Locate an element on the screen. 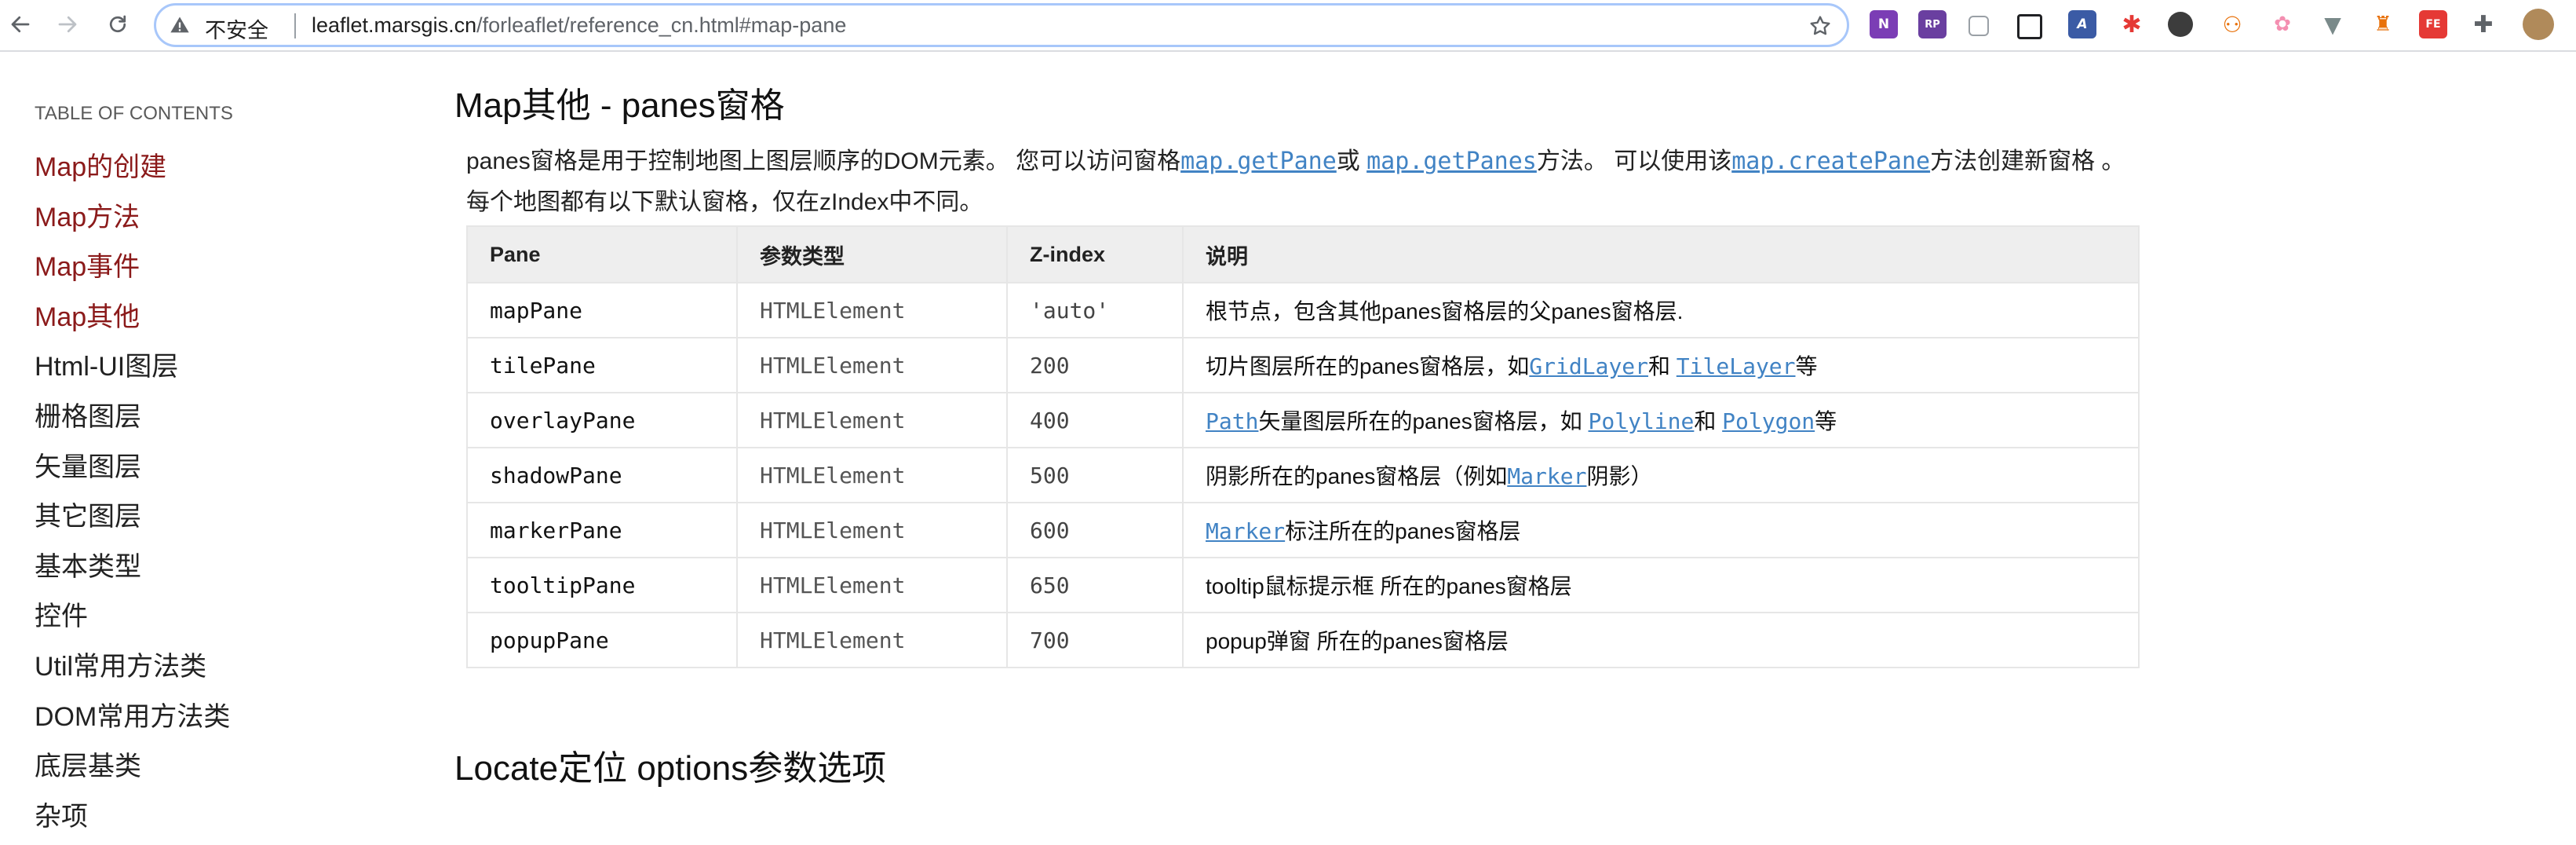  onenote-icon: N is located at coordinates (1884, 24).